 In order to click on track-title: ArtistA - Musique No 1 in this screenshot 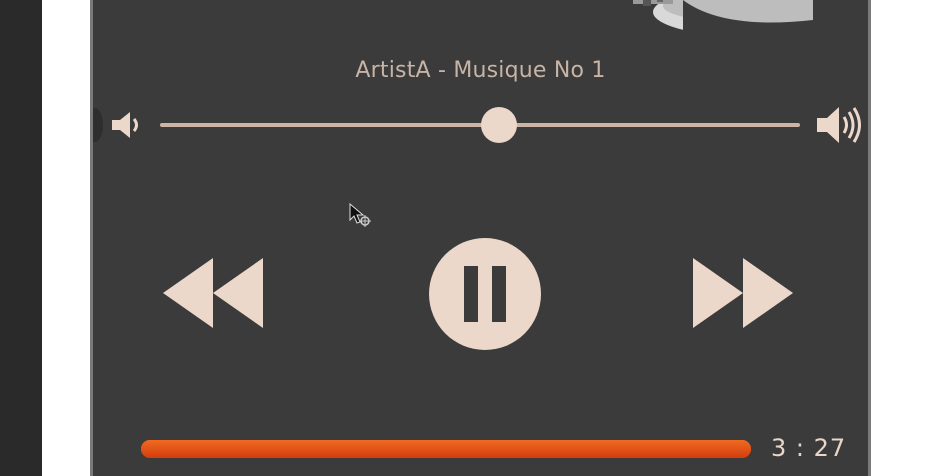, I will do `click(480, 70)`.